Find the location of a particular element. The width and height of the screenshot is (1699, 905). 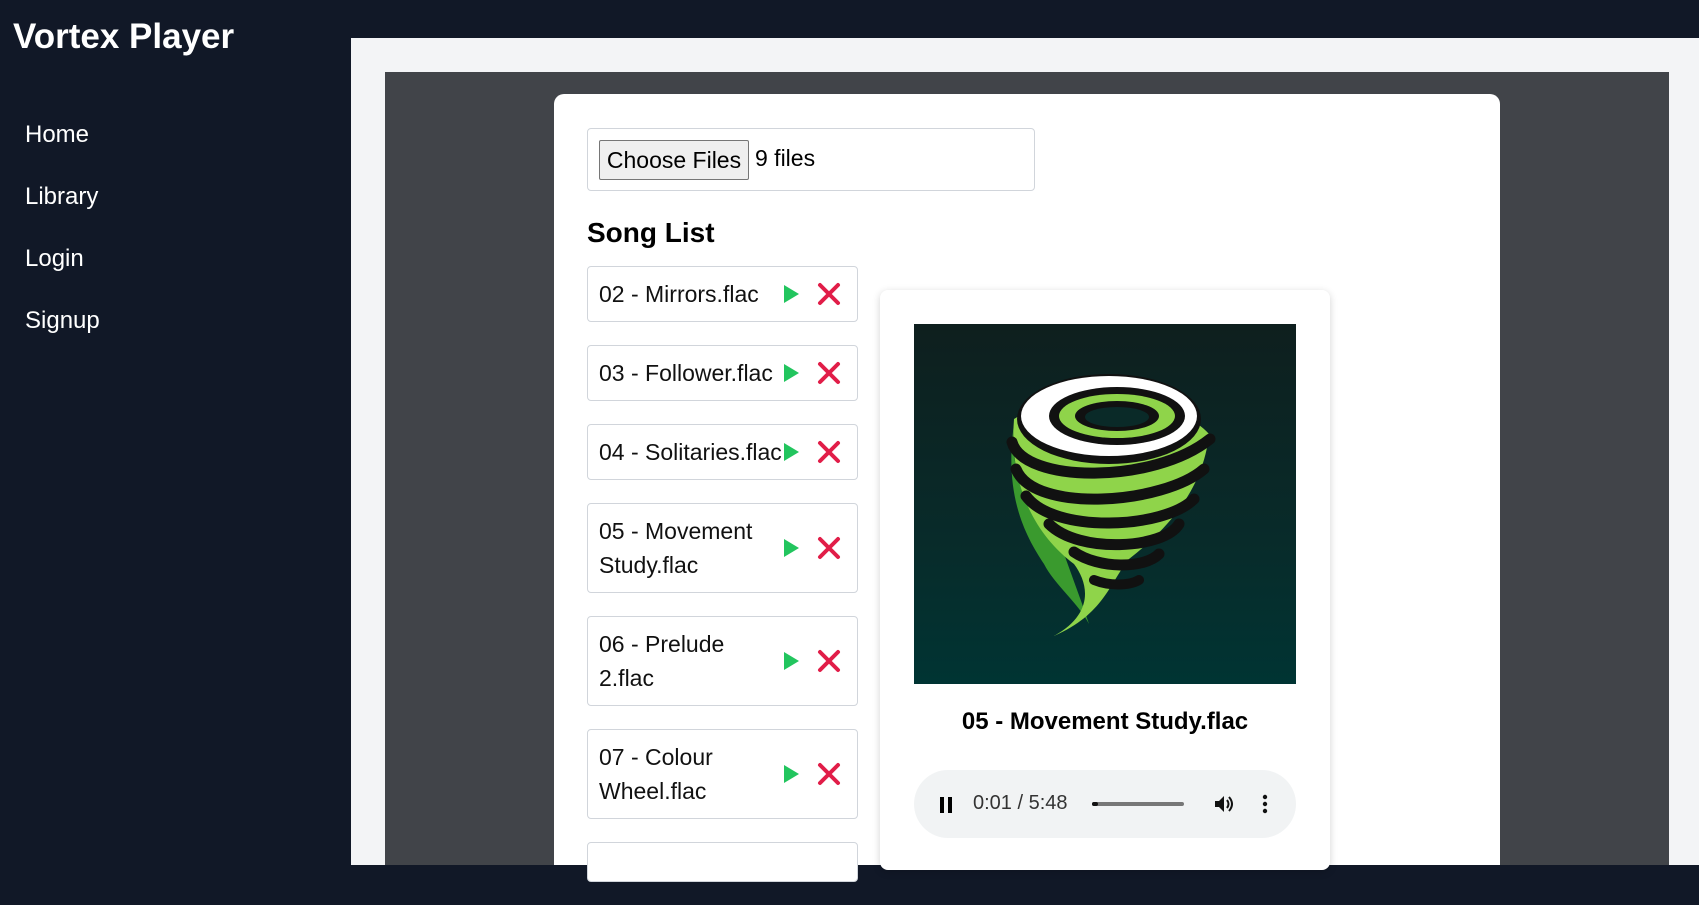

choose-files-button: Choose Files is located at coordinates (674, 160).